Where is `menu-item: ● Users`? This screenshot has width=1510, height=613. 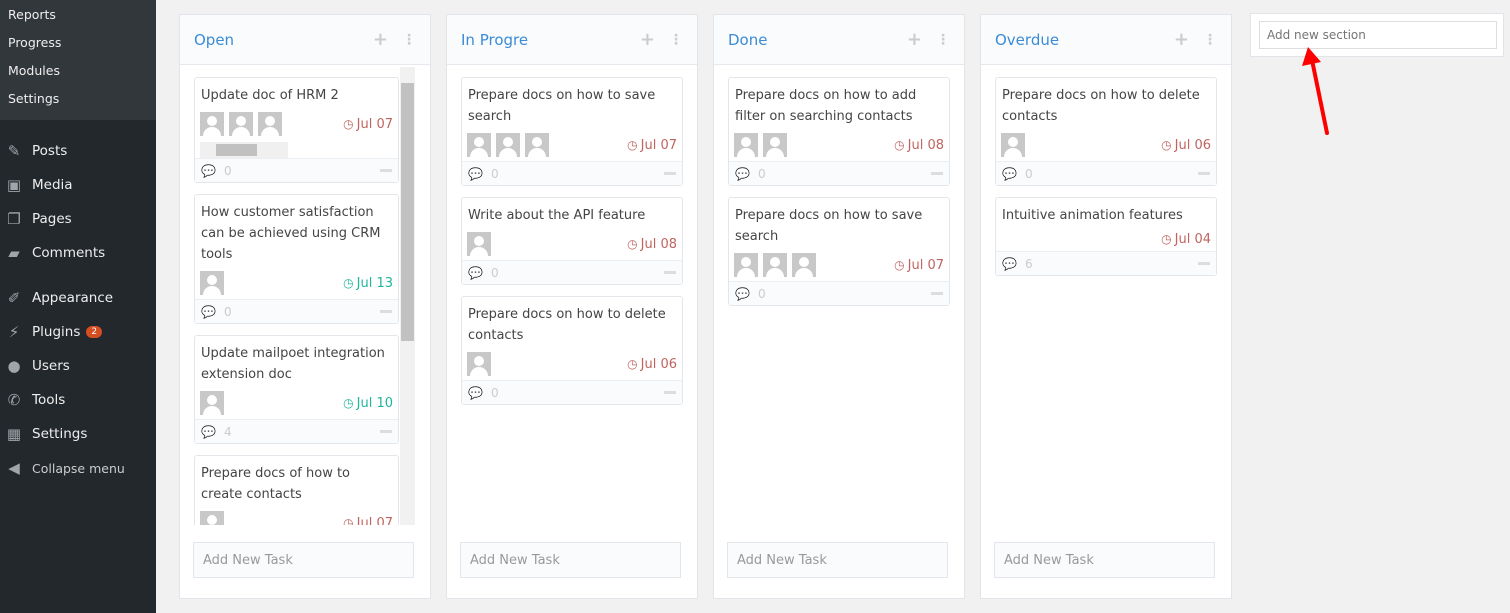
menu-item: ● Users is located at coordinates (78, 366).